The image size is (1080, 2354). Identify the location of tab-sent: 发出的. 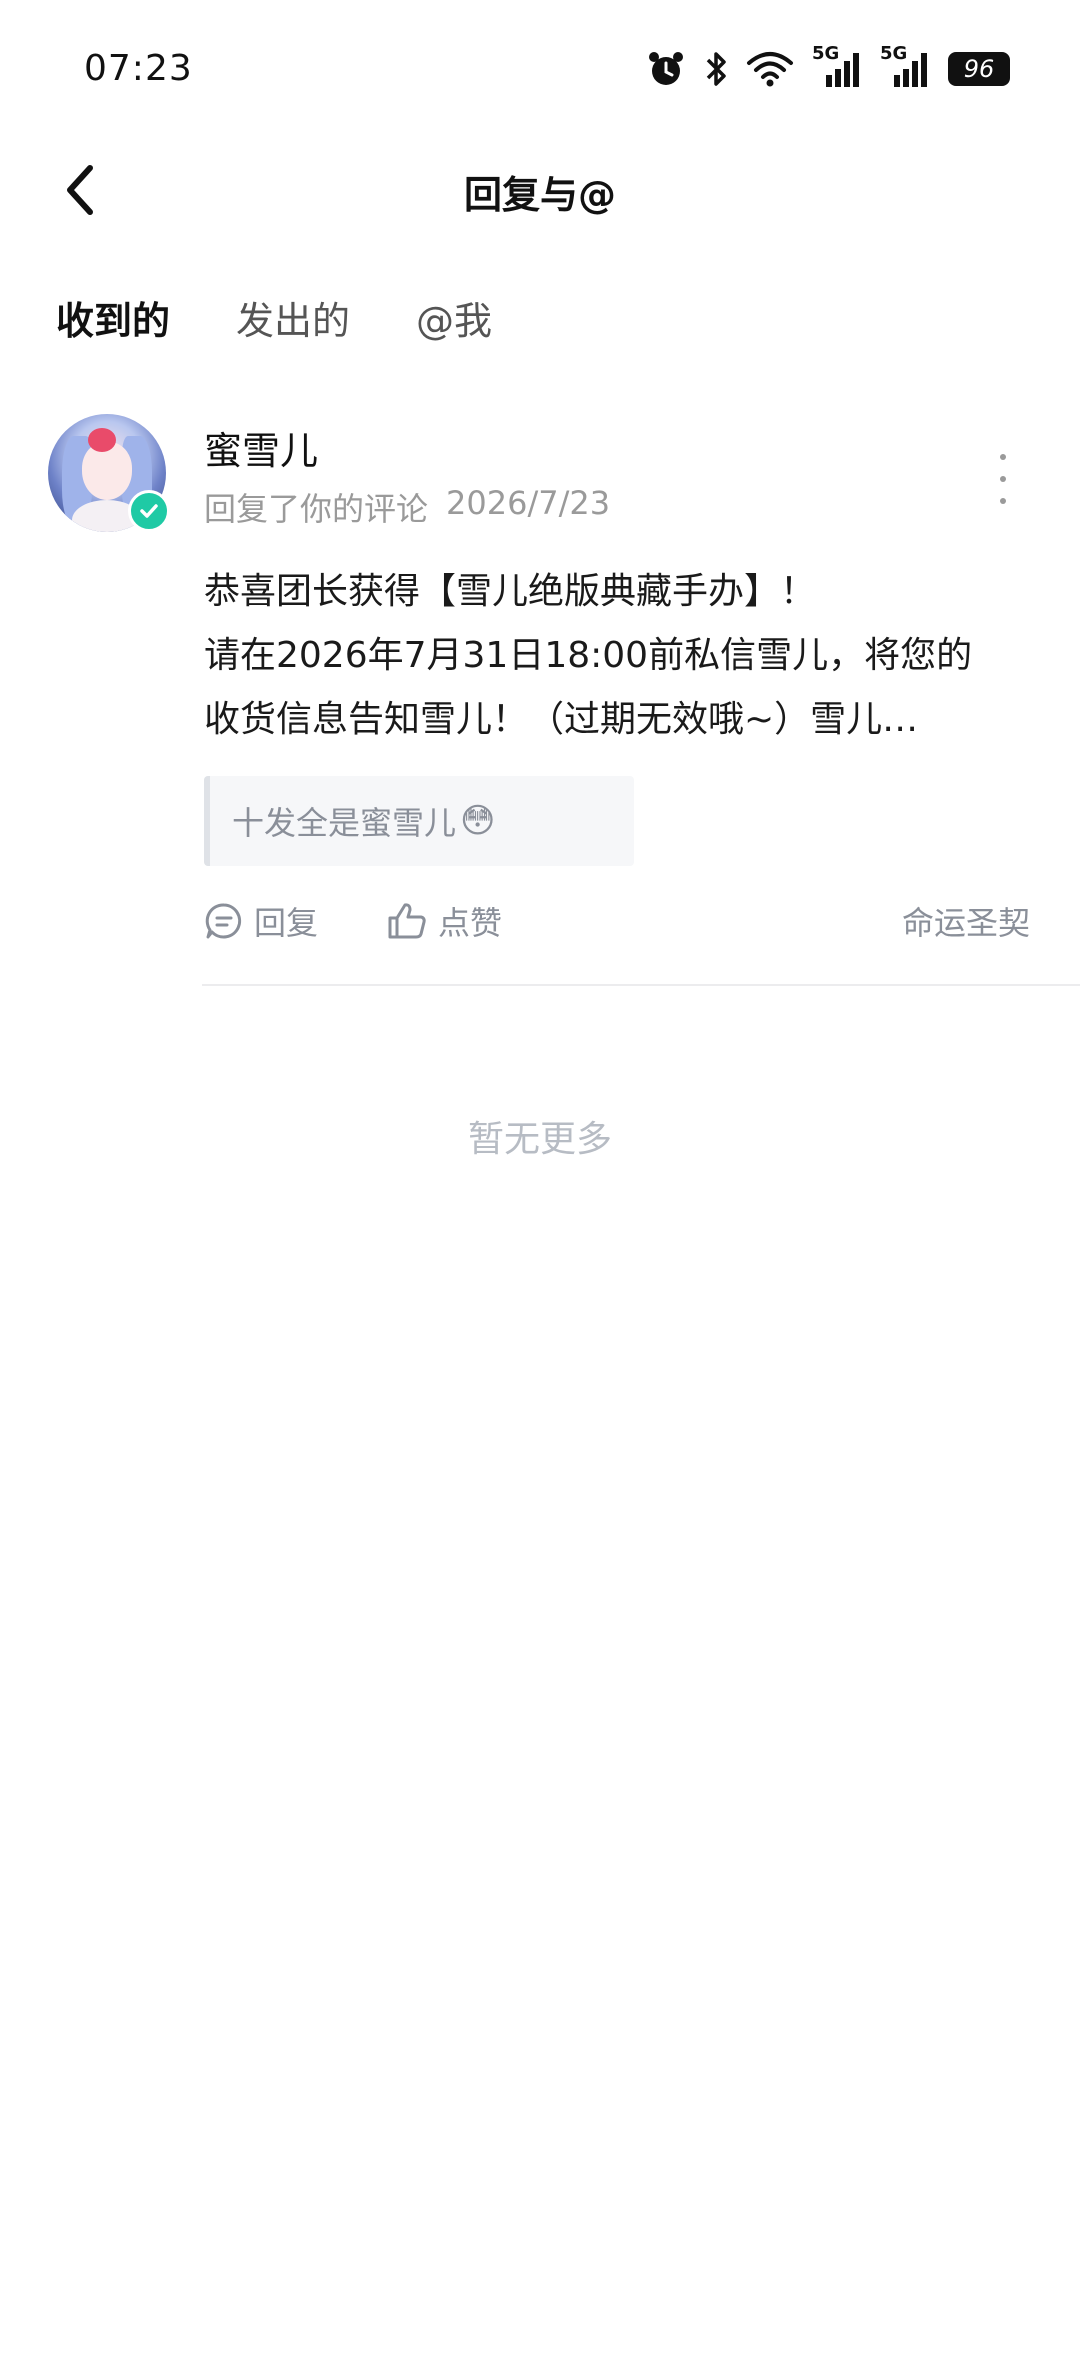
(293, 325).